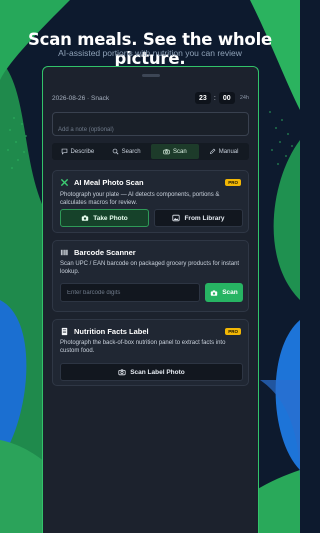 The height and width of the screenshot is (533, 320). Describe the element at coordinates (80, 98) in the screenshot. I see `date-meal-label: 2026-08-26 · Snack` at that location.